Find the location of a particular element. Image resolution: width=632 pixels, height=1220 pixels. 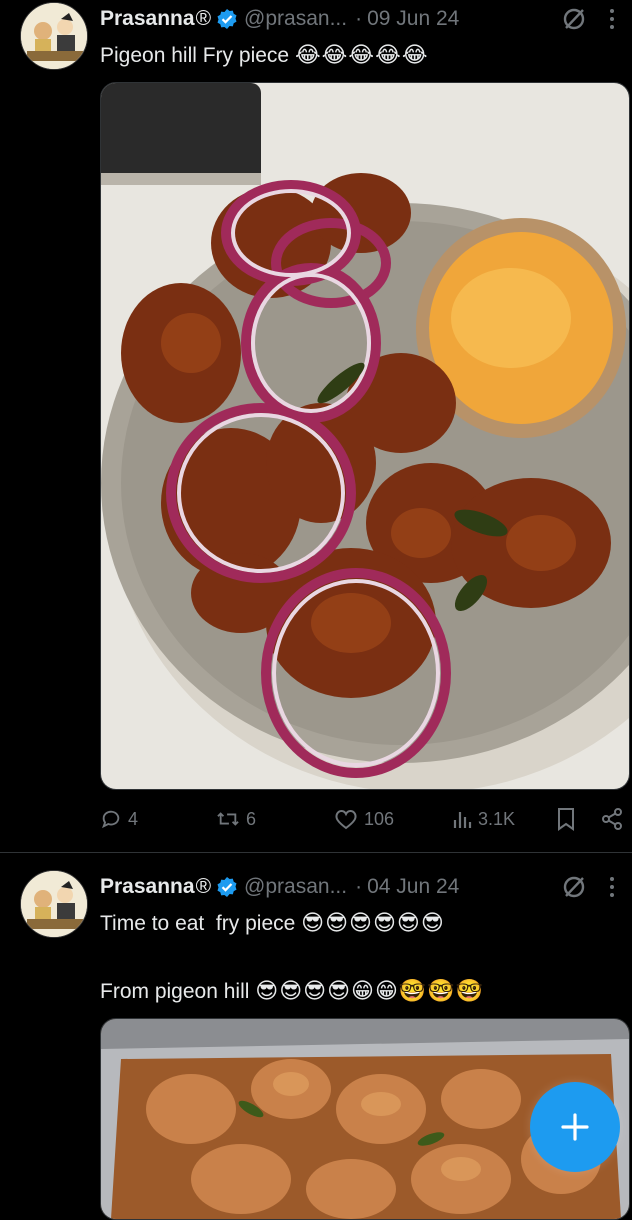

share-icon is located at coordinates (612, 819).